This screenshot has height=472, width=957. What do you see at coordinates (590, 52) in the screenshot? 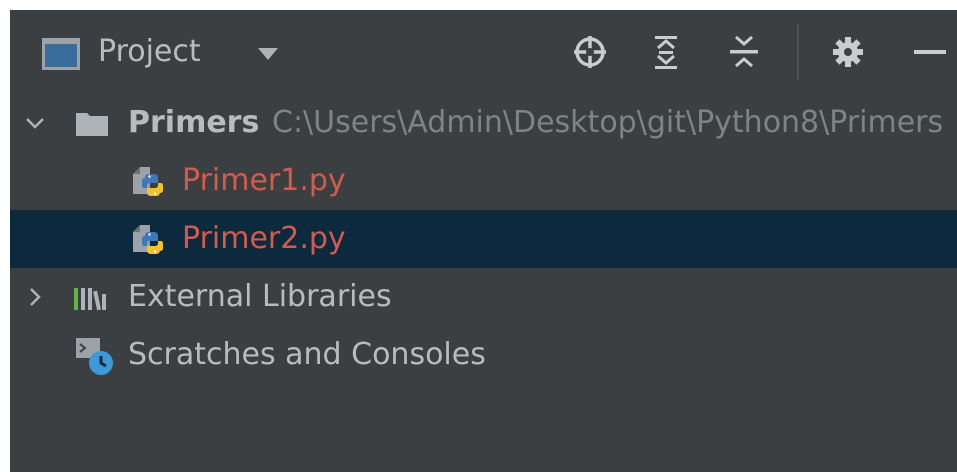
I see `locate-icon` at bounding box center [590, 52].